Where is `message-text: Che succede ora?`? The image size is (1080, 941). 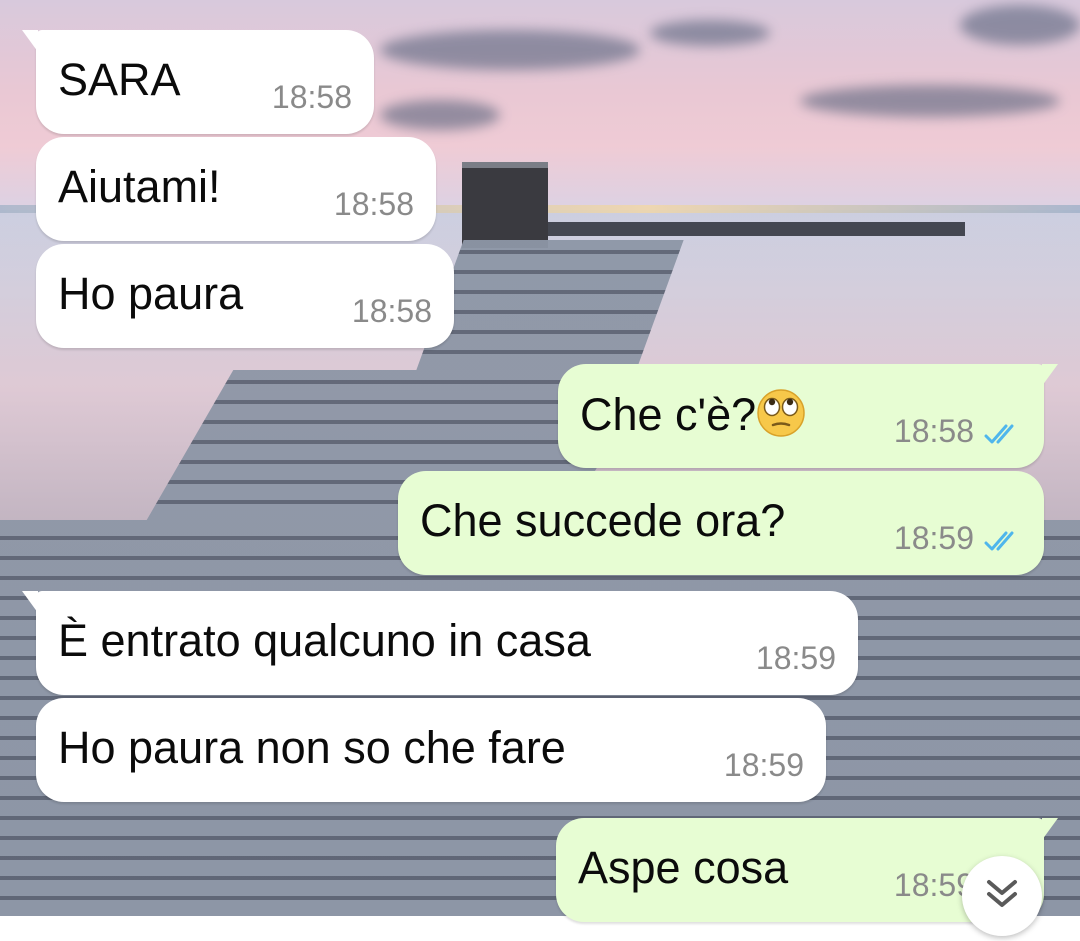
message-text: Che succede ora? is located at coordinates (603, 520).